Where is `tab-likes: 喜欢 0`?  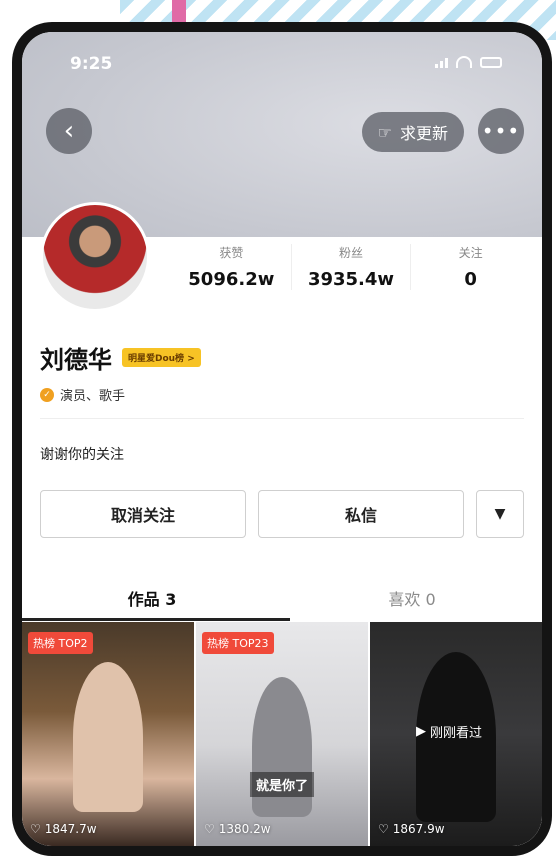 tab-likes: 喜欢 0 is located at coordinates (412, 597).